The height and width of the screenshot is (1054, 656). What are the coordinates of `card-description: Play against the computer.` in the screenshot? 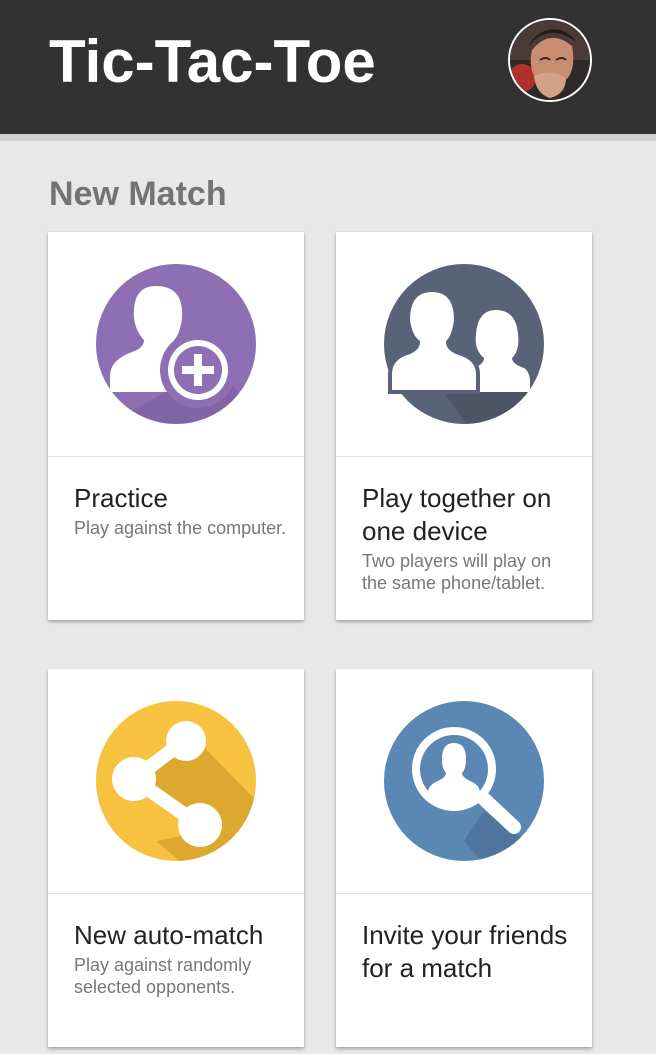 It's located at (180, 528).